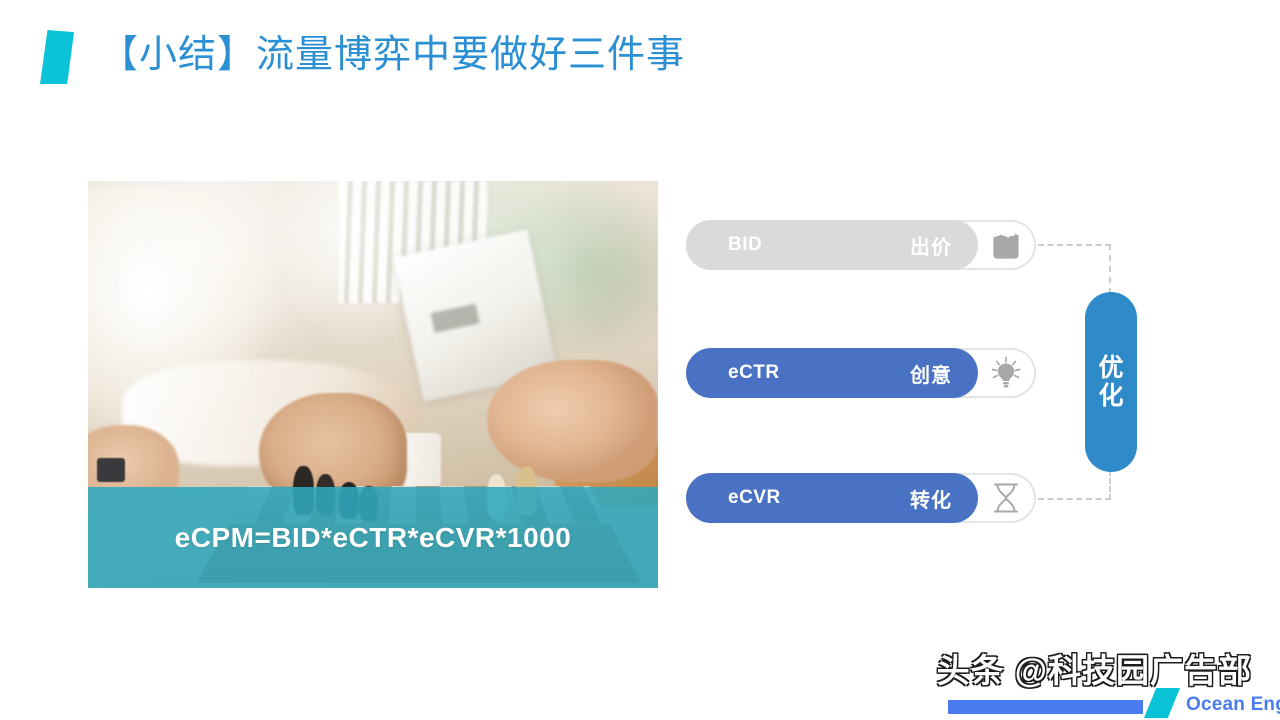 The image size is (1280, 720). I want to click on metric-row-ectr: eCTR 创意, so click(861, 373).